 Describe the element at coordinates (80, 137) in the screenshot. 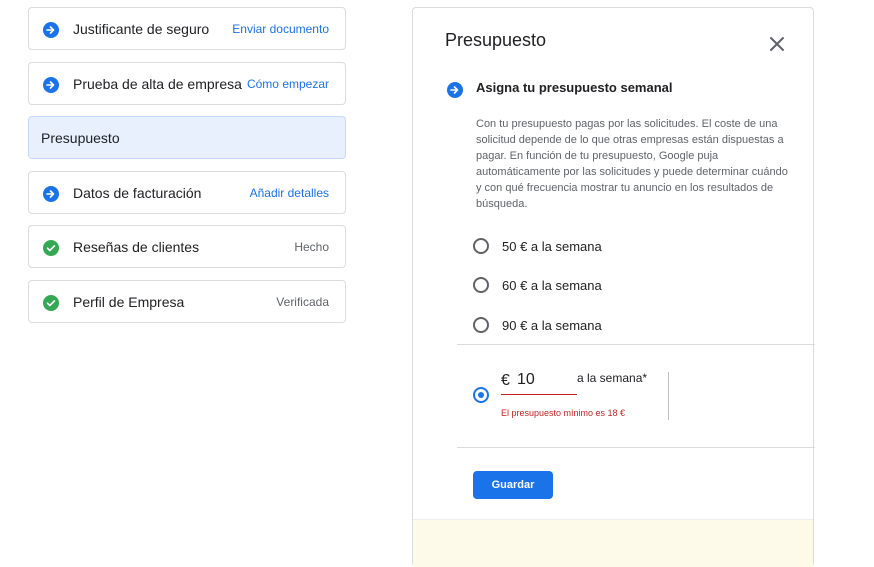

I see `task-label: Presupuesto` at that location.